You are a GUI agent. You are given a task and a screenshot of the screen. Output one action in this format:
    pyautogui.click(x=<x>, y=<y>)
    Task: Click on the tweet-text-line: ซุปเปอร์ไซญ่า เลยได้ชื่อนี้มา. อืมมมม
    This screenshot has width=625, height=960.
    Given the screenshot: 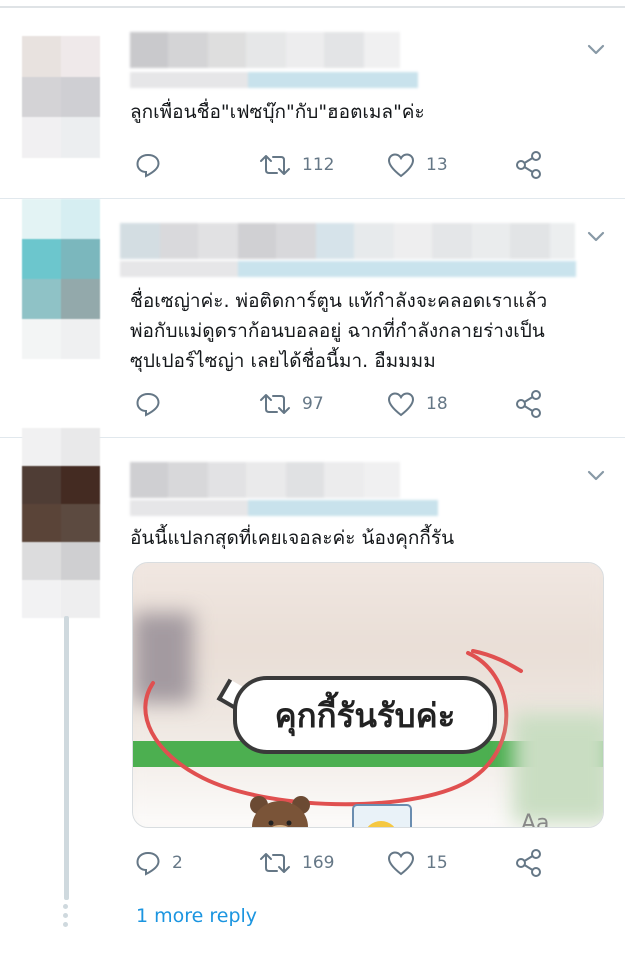 What is the action you would take?
    pyautogui.click(x=283, y=361)
    